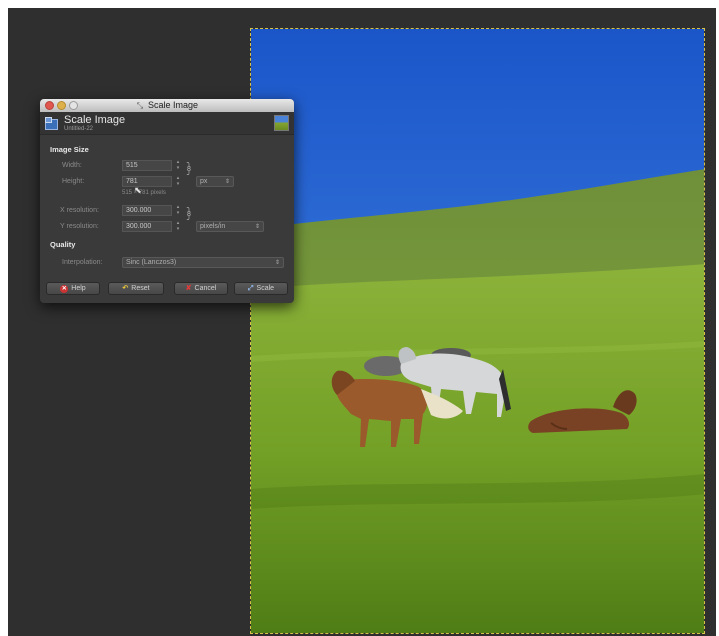 Image resolution: width=719 pixels, height=636 pixels. What do you see at coordinates (178, 226) in the screenshot?
I see `y-resolution-spinner: ▴ ▾` at bounding box center [178, 226].